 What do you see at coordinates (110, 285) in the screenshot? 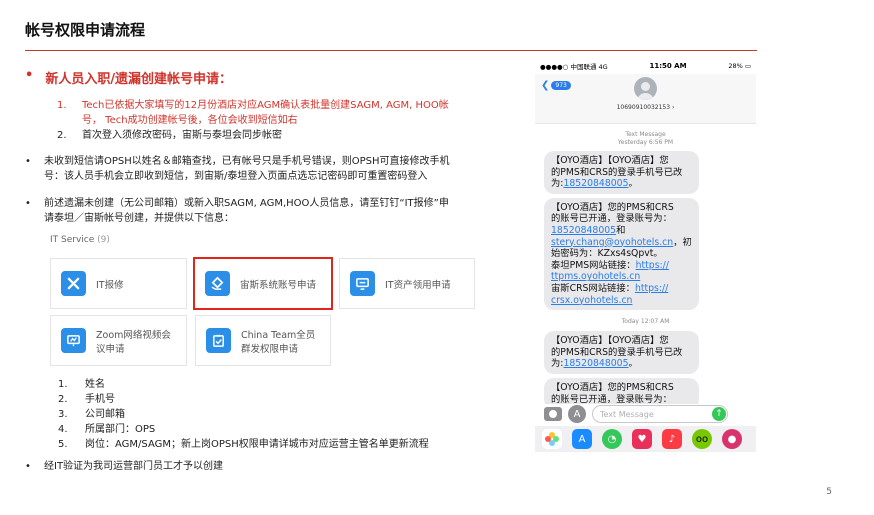
I see `tile-label: IT报修` at bounding box center [110, 285].